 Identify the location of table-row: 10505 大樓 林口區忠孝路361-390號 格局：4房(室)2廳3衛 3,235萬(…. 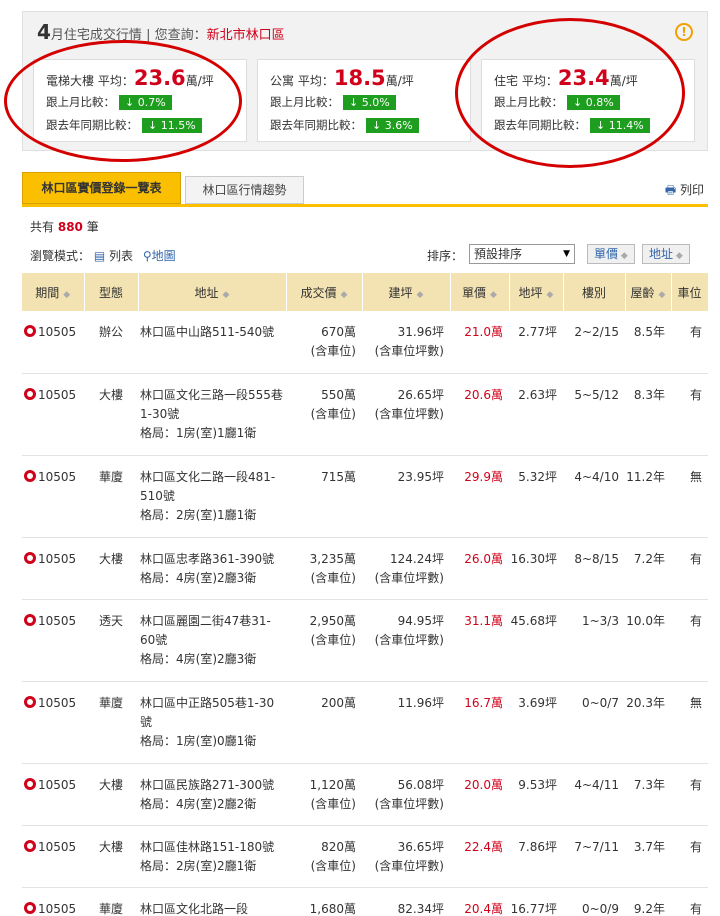
(365, 568).